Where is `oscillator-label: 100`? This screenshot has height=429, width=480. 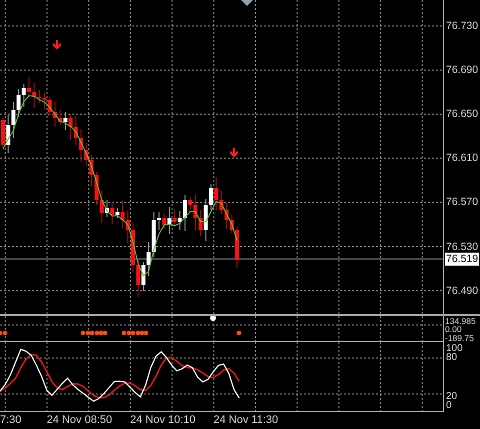
oscillator-label: 100 is located at coordinates (454, 349).